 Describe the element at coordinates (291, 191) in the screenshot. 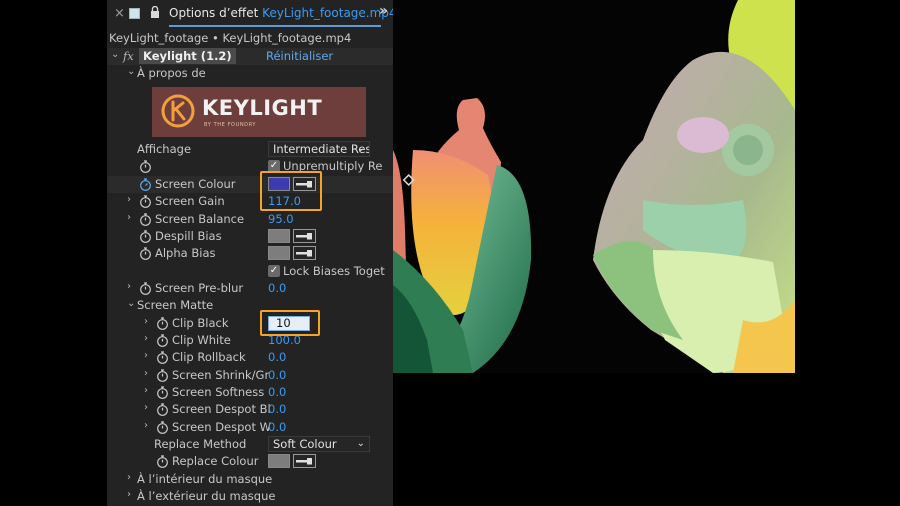

I see `highlight-callout-screen-colour` at that location.